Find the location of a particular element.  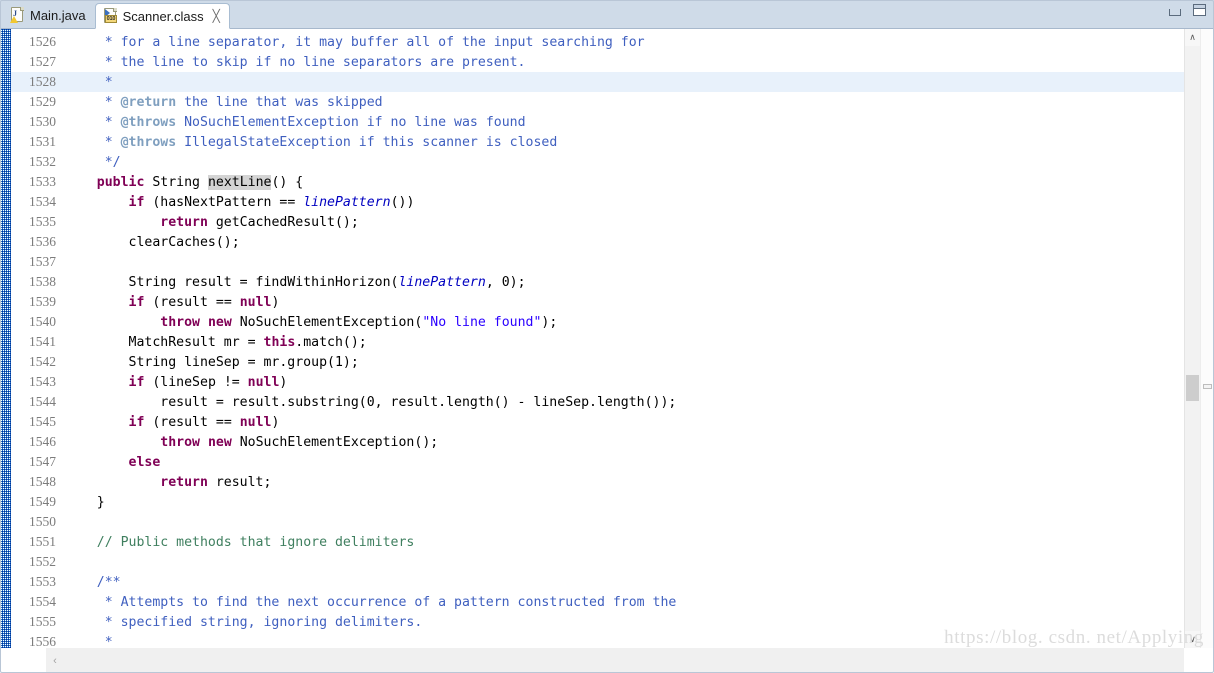

code-line: 1543 if (lineSep != null) is located at coordinates (597, 382).